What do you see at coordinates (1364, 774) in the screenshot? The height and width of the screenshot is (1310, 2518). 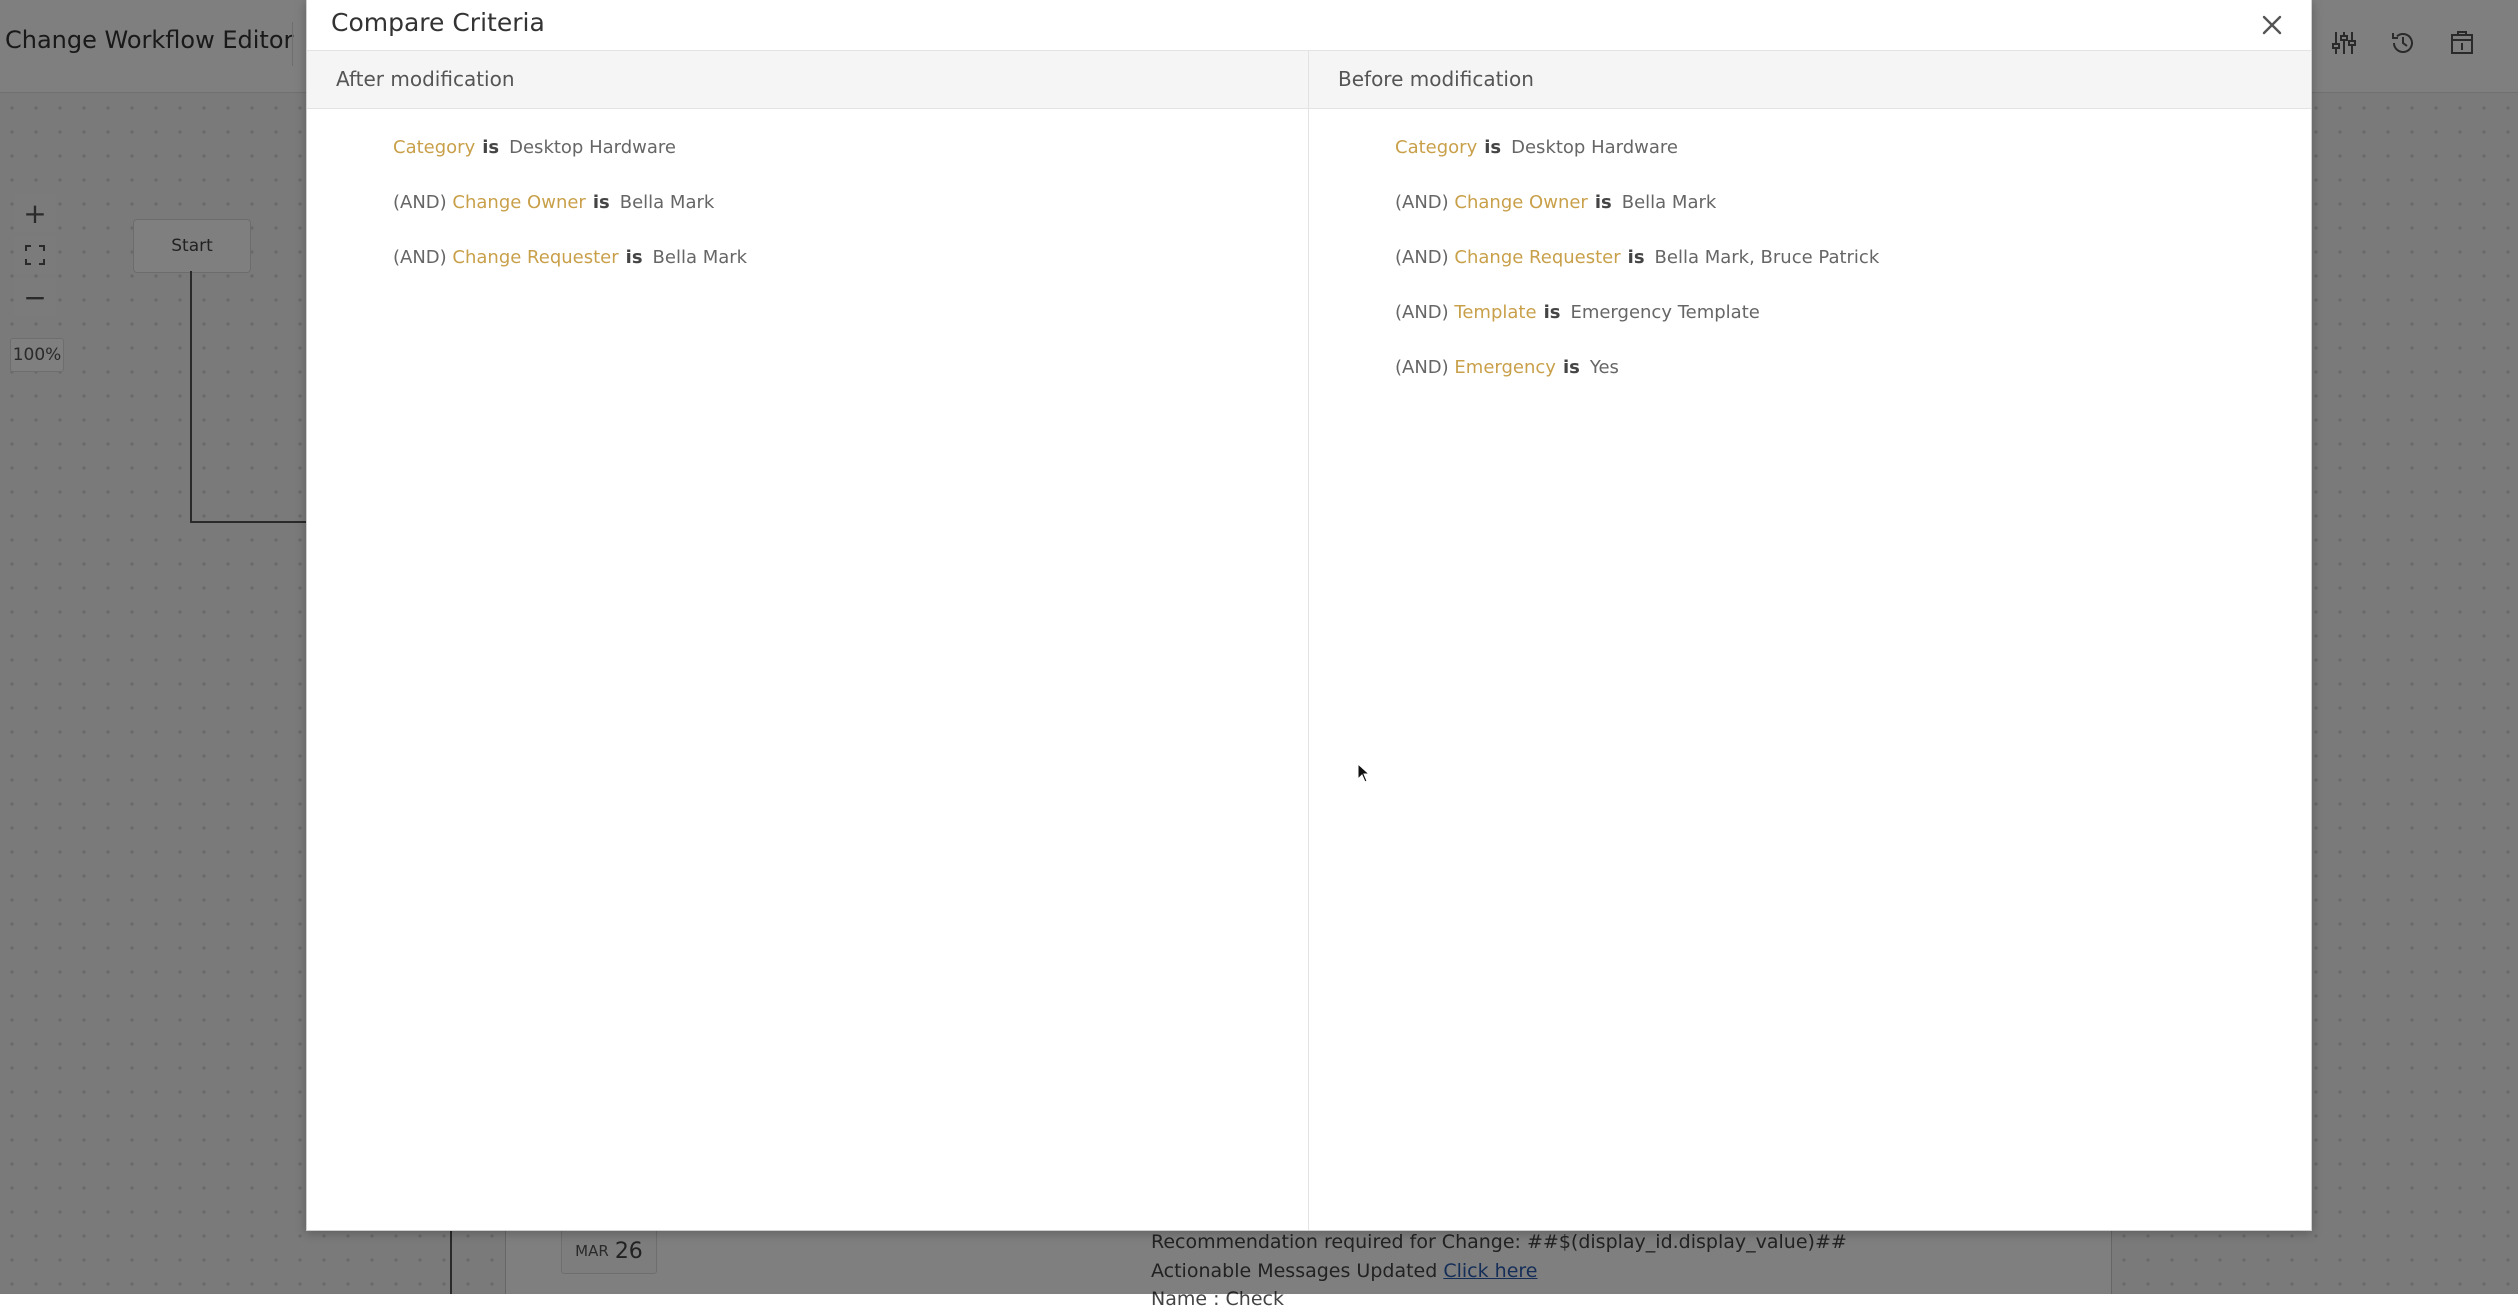 I see `mouse-cursor-icon` at bounding box center [1364, 774].